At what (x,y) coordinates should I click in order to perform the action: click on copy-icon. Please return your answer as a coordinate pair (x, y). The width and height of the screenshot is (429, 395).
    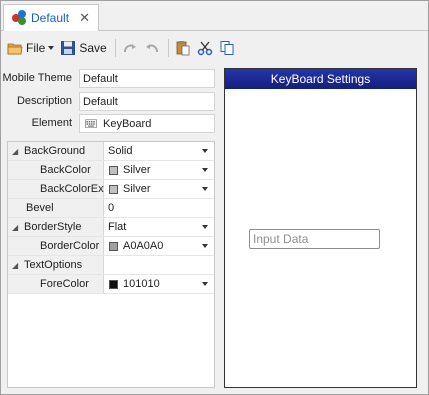
    Looking at the image, I should click on (227, 48).